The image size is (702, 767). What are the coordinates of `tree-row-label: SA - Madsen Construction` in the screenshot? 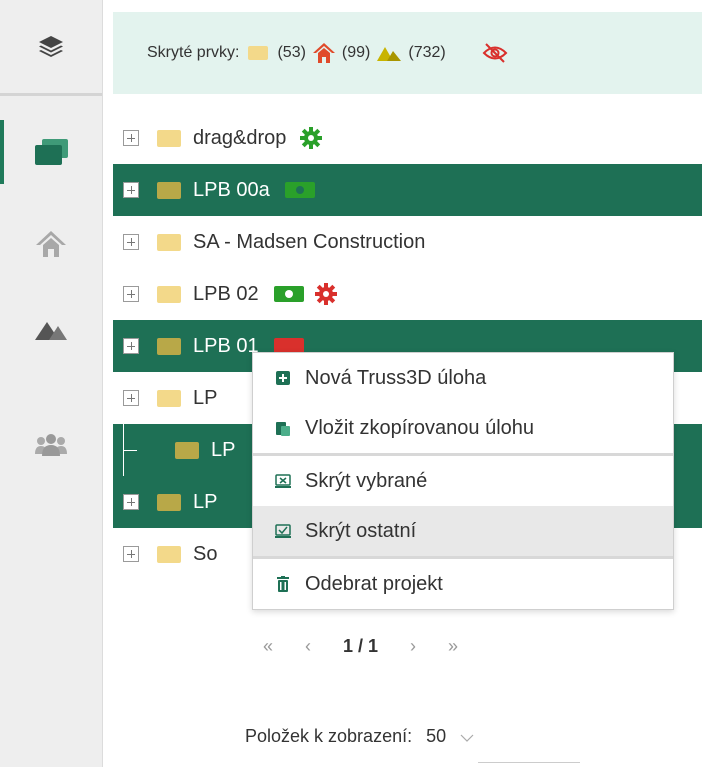 It's located at (309, 241).